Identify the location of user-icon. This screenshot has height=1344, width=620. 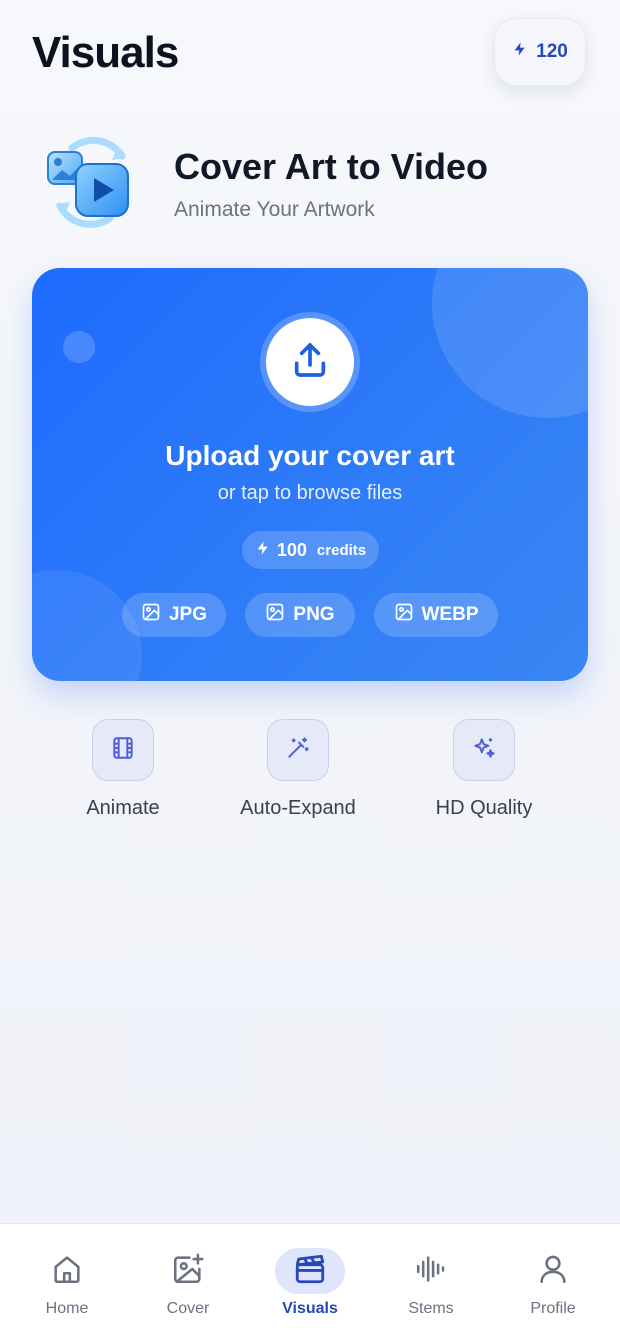
(553, 1271).